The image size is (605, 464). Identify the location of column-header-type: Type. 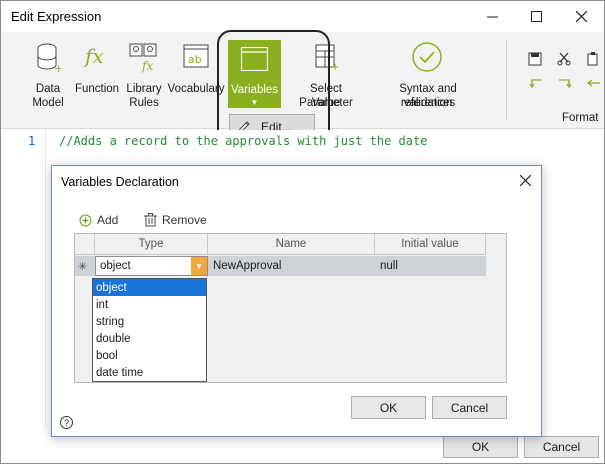
(151, 244).